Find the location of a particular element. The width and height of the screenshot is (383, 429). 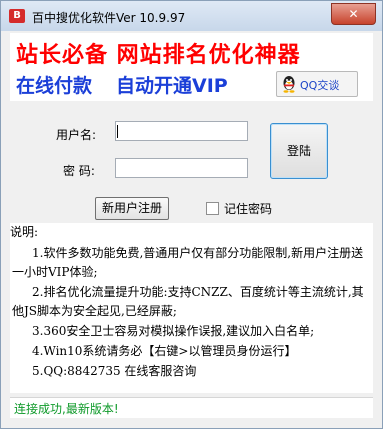

remember-password-checkbox is located at coordinates (212, 208).